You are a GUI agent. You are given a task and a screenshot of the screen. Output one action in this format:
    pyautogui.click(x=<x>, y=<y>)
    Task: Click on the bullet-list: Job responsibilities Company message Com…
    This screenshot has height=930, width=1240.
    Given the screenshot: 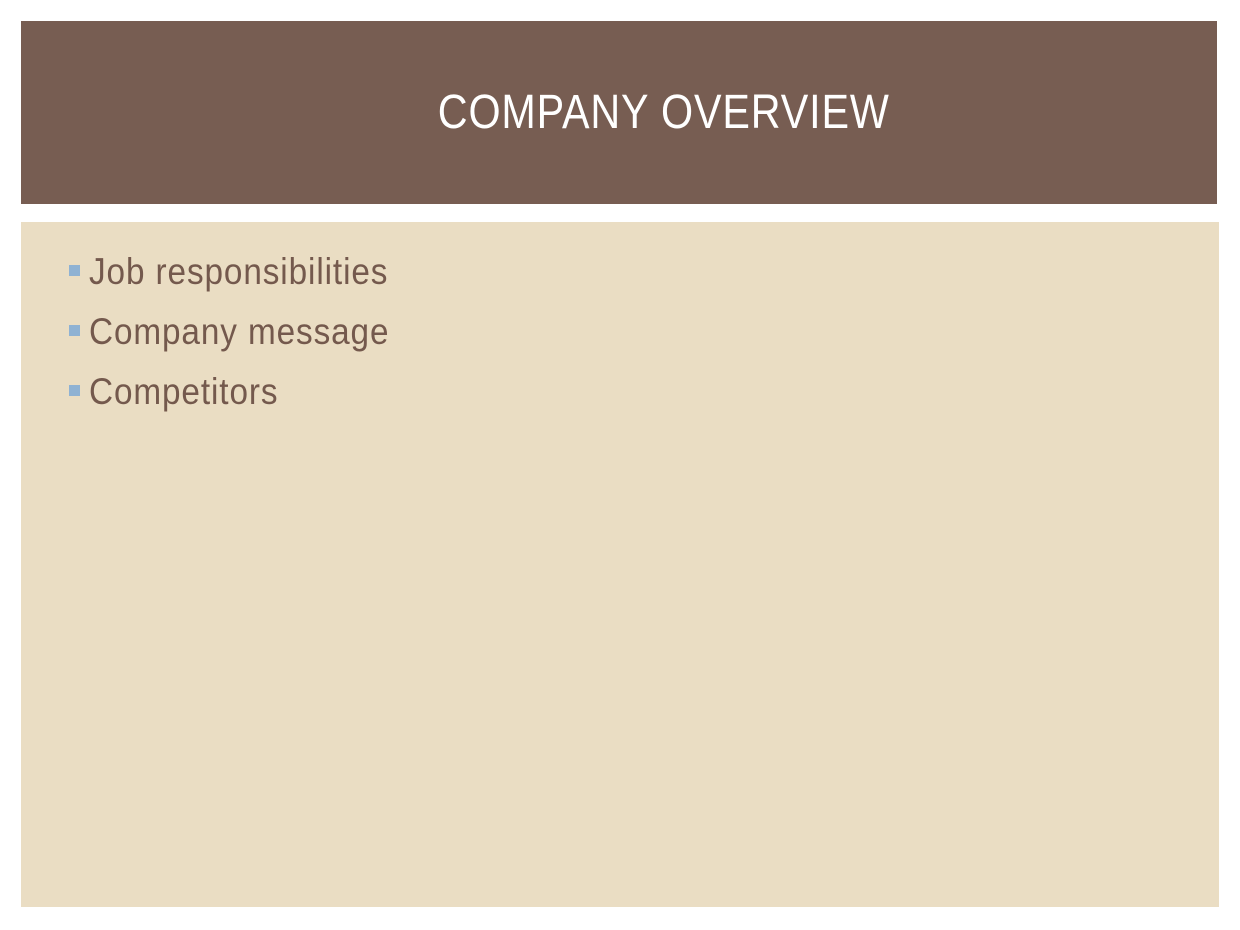 What is the action you would take?
    pyautogui.click(x=246, y=332)
    